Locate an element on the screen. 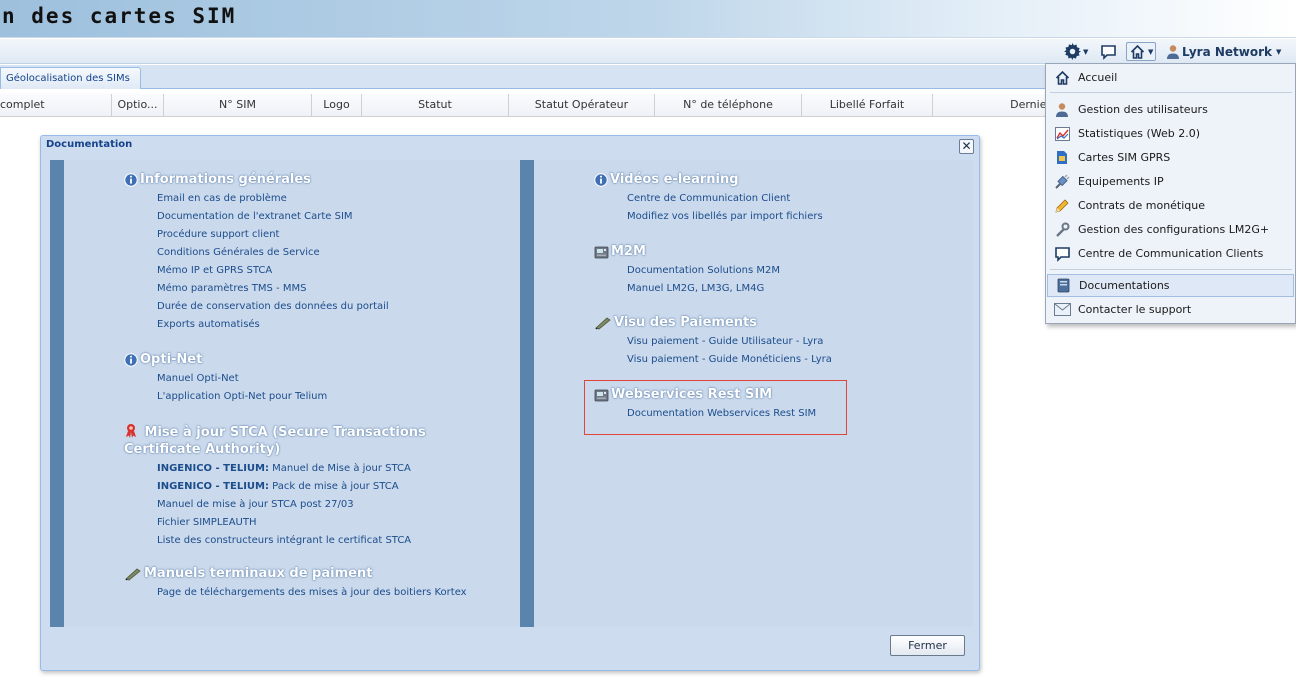 The image size is (1296, 677). doc-link: Documentation de l'extranet Carte SIM is located at coordinates (340, 217).